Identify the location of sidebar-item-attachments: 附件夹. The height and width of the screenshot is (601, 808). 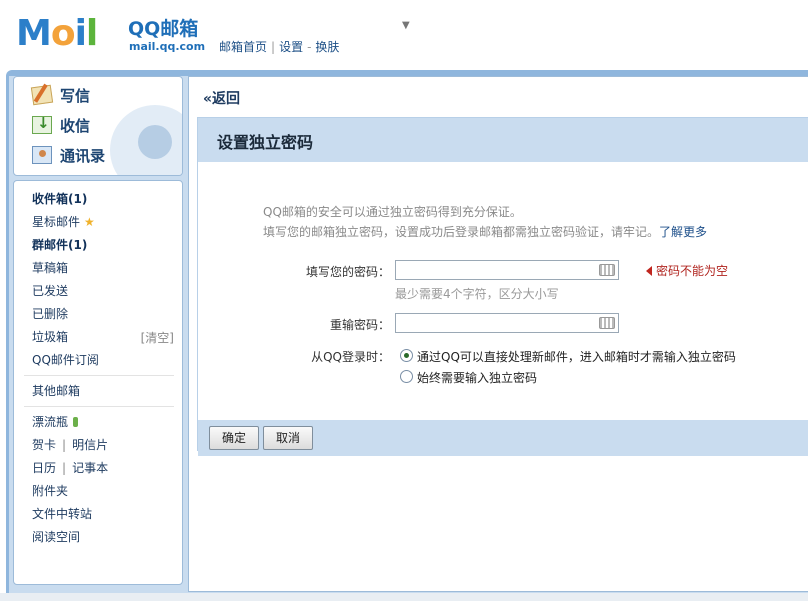
(50, 491).